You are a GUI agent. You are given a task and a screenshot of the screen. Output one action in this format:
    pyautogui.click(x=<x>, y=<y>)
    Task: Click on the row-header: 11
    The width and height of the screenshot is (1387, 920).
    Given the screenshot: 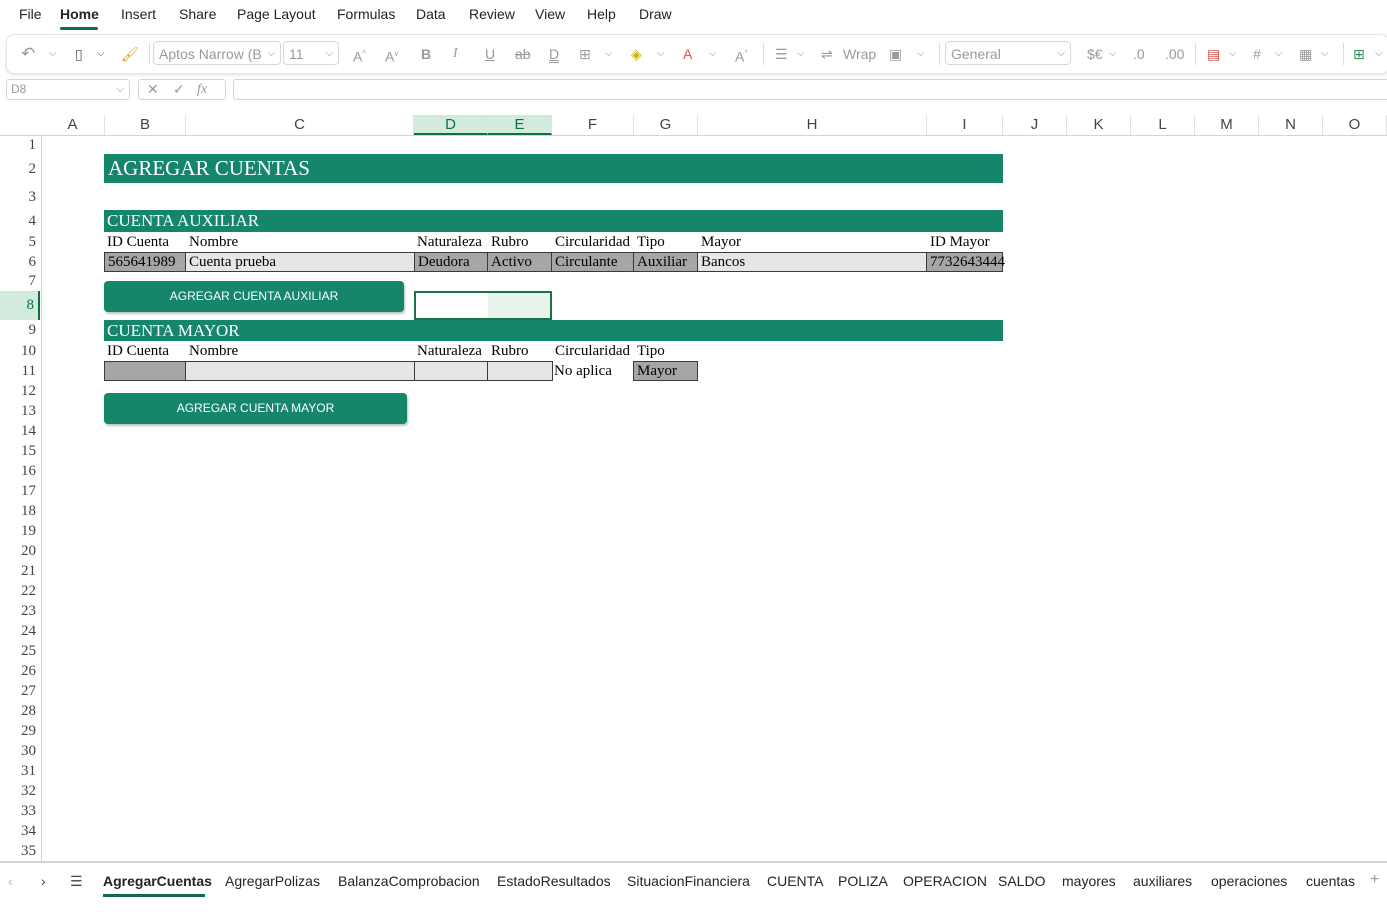 What is the action you would take?
    pyautogui.click(x=20, y=371)
    